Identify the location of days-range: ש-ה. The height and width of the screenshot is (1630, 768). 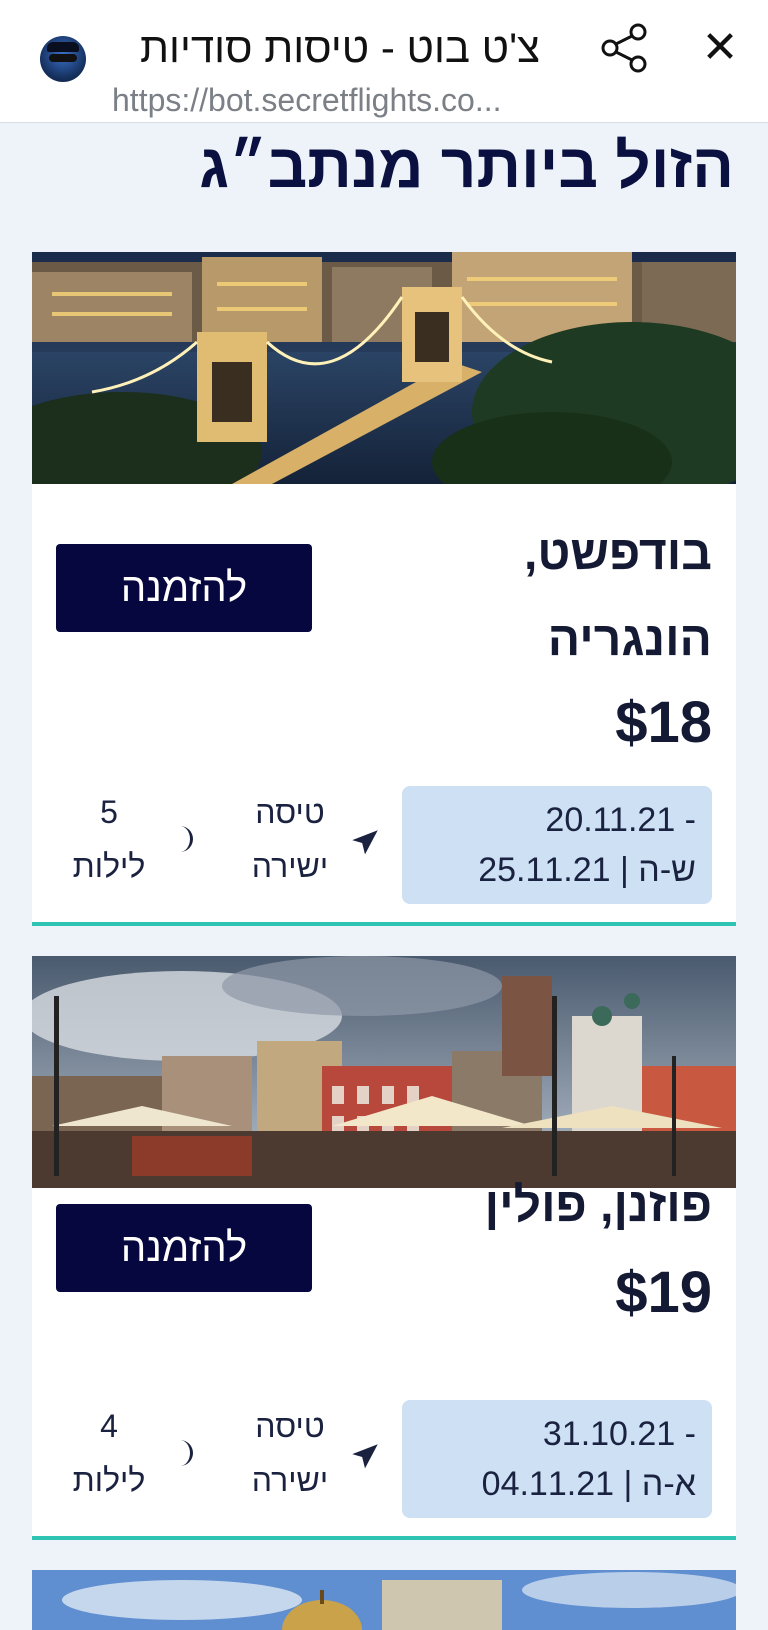
(667, 870).